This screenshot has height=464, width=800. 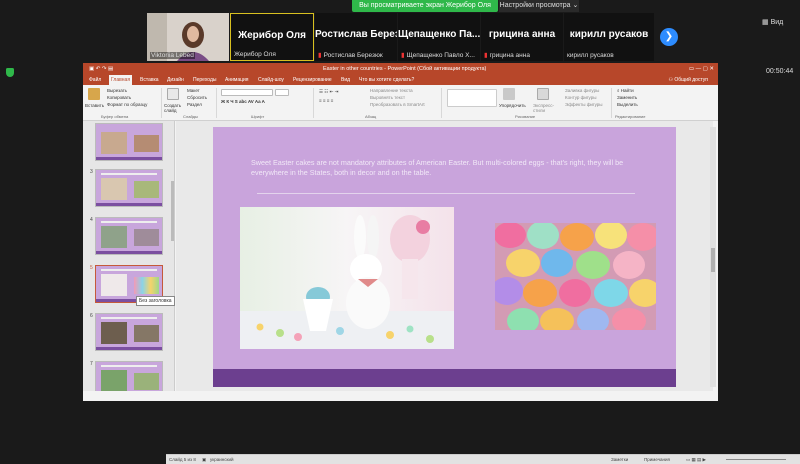 I want to click on participant-tile: грицина анна ▮ грицина анна, so click(x=522, y=37).